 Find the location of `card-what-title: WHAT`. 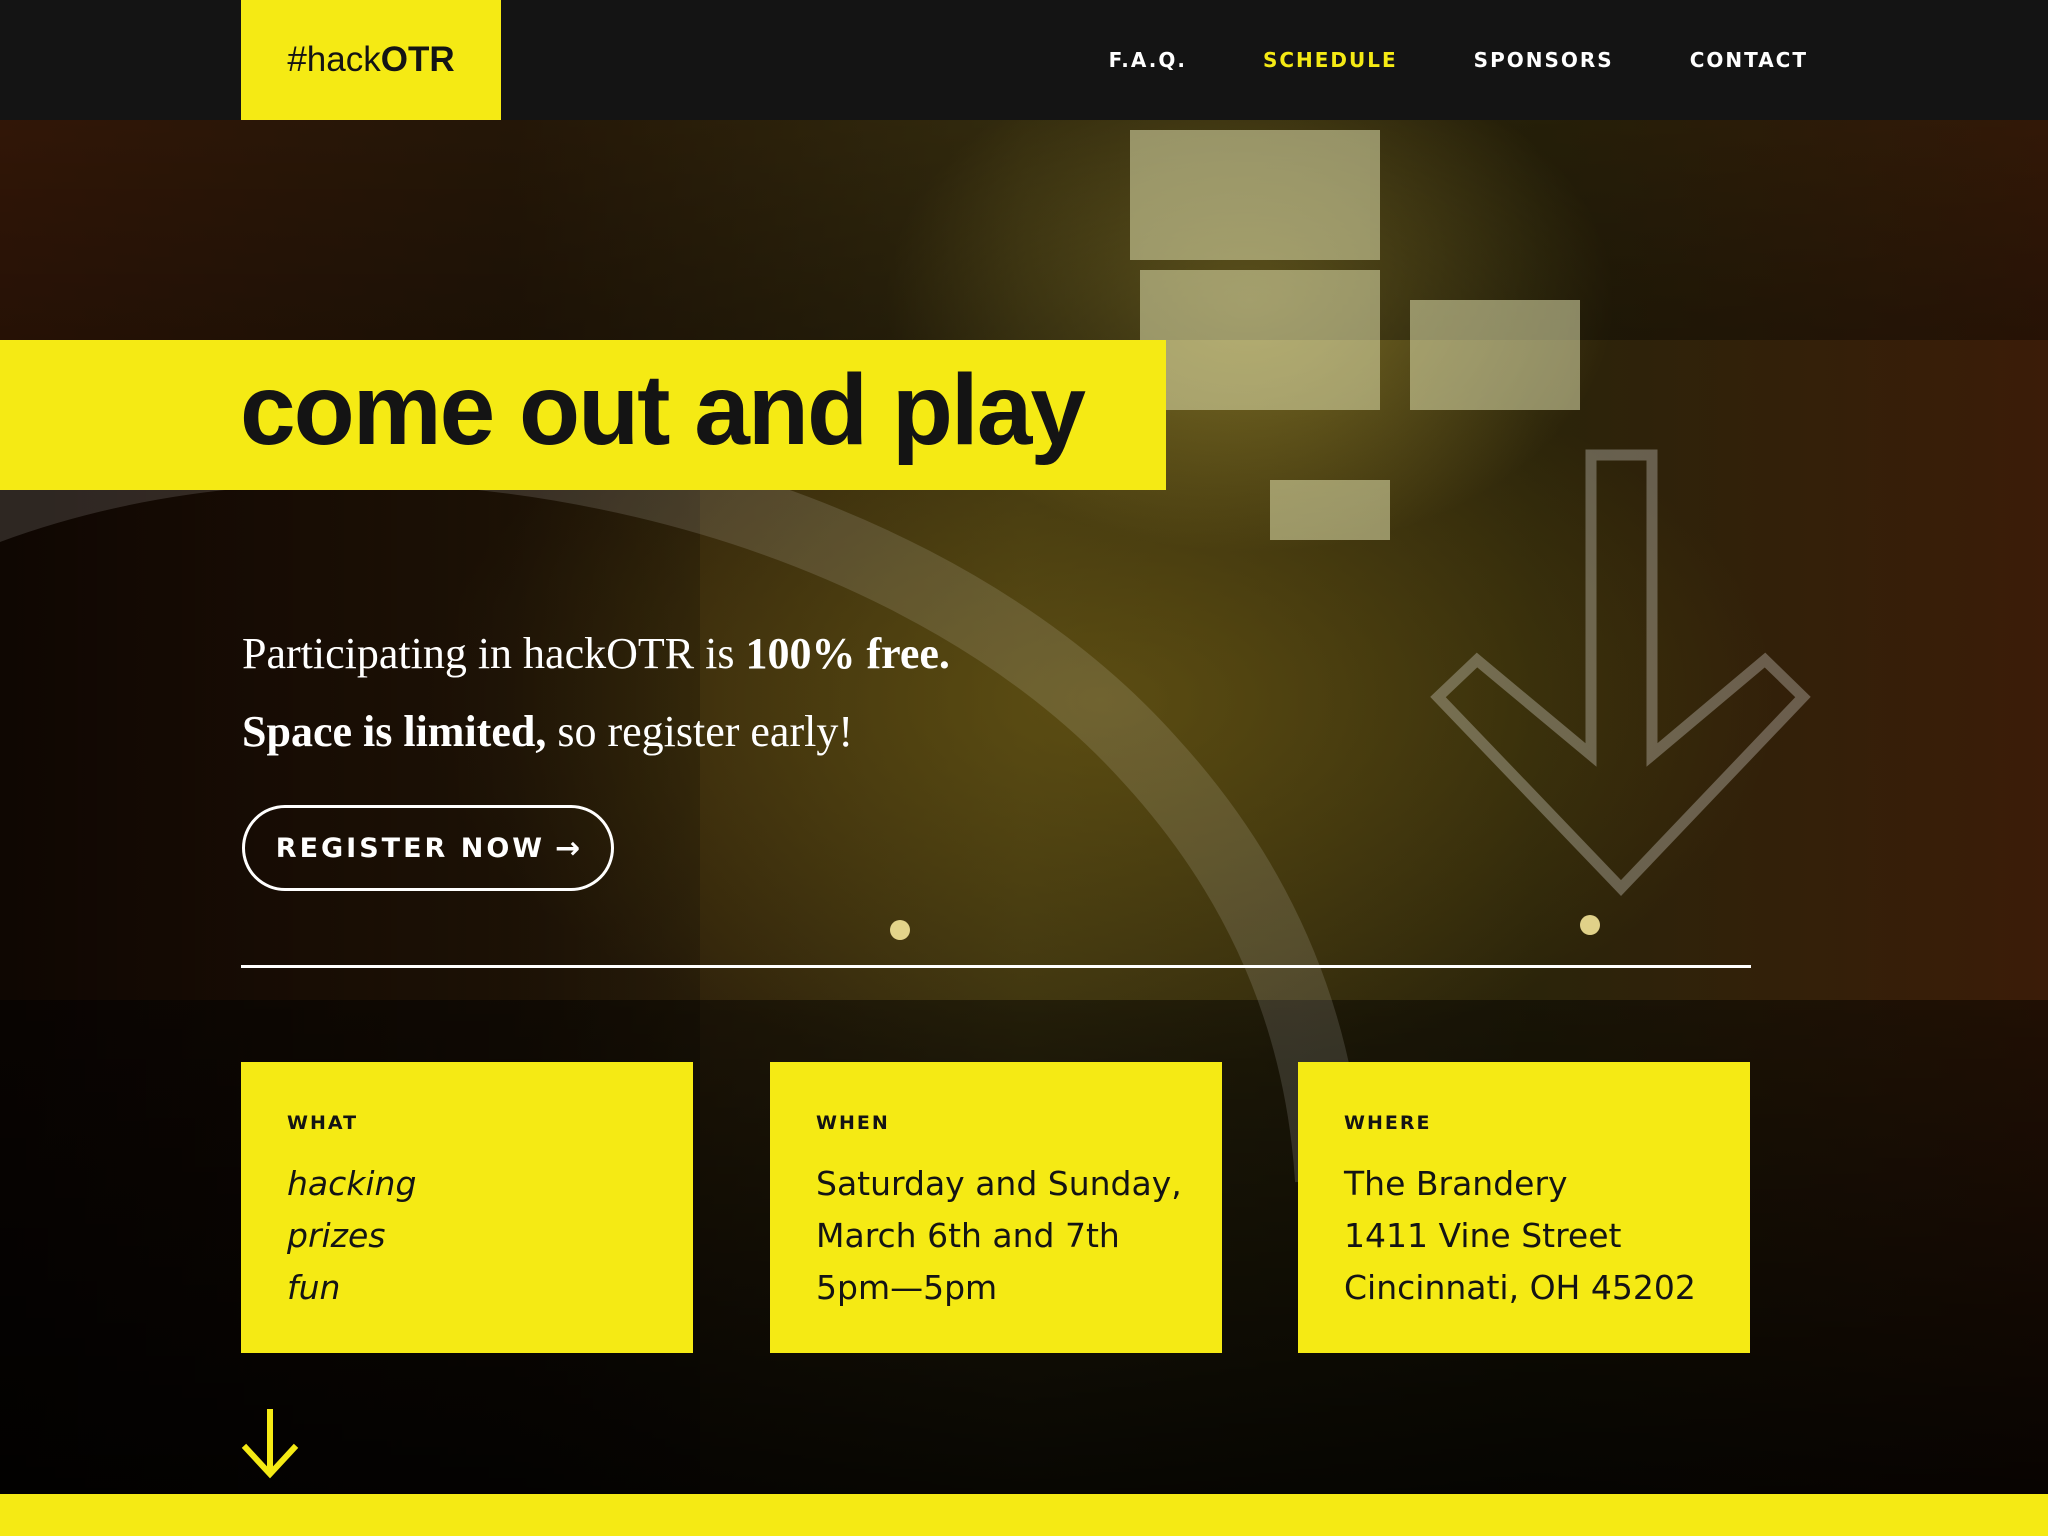

card-what-title: WHAT is located at coordinates (323, 1123).